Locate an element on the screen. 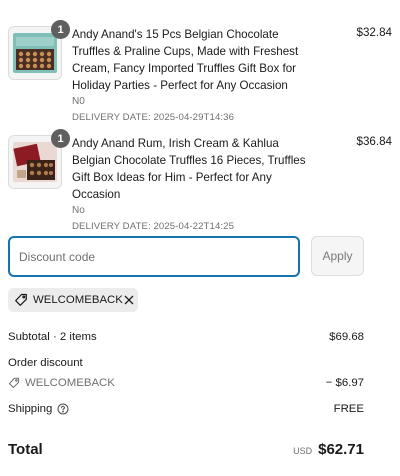 This screenshot has width=400, height=476. item-price: $32.84 is located at coordinates (374, 32).